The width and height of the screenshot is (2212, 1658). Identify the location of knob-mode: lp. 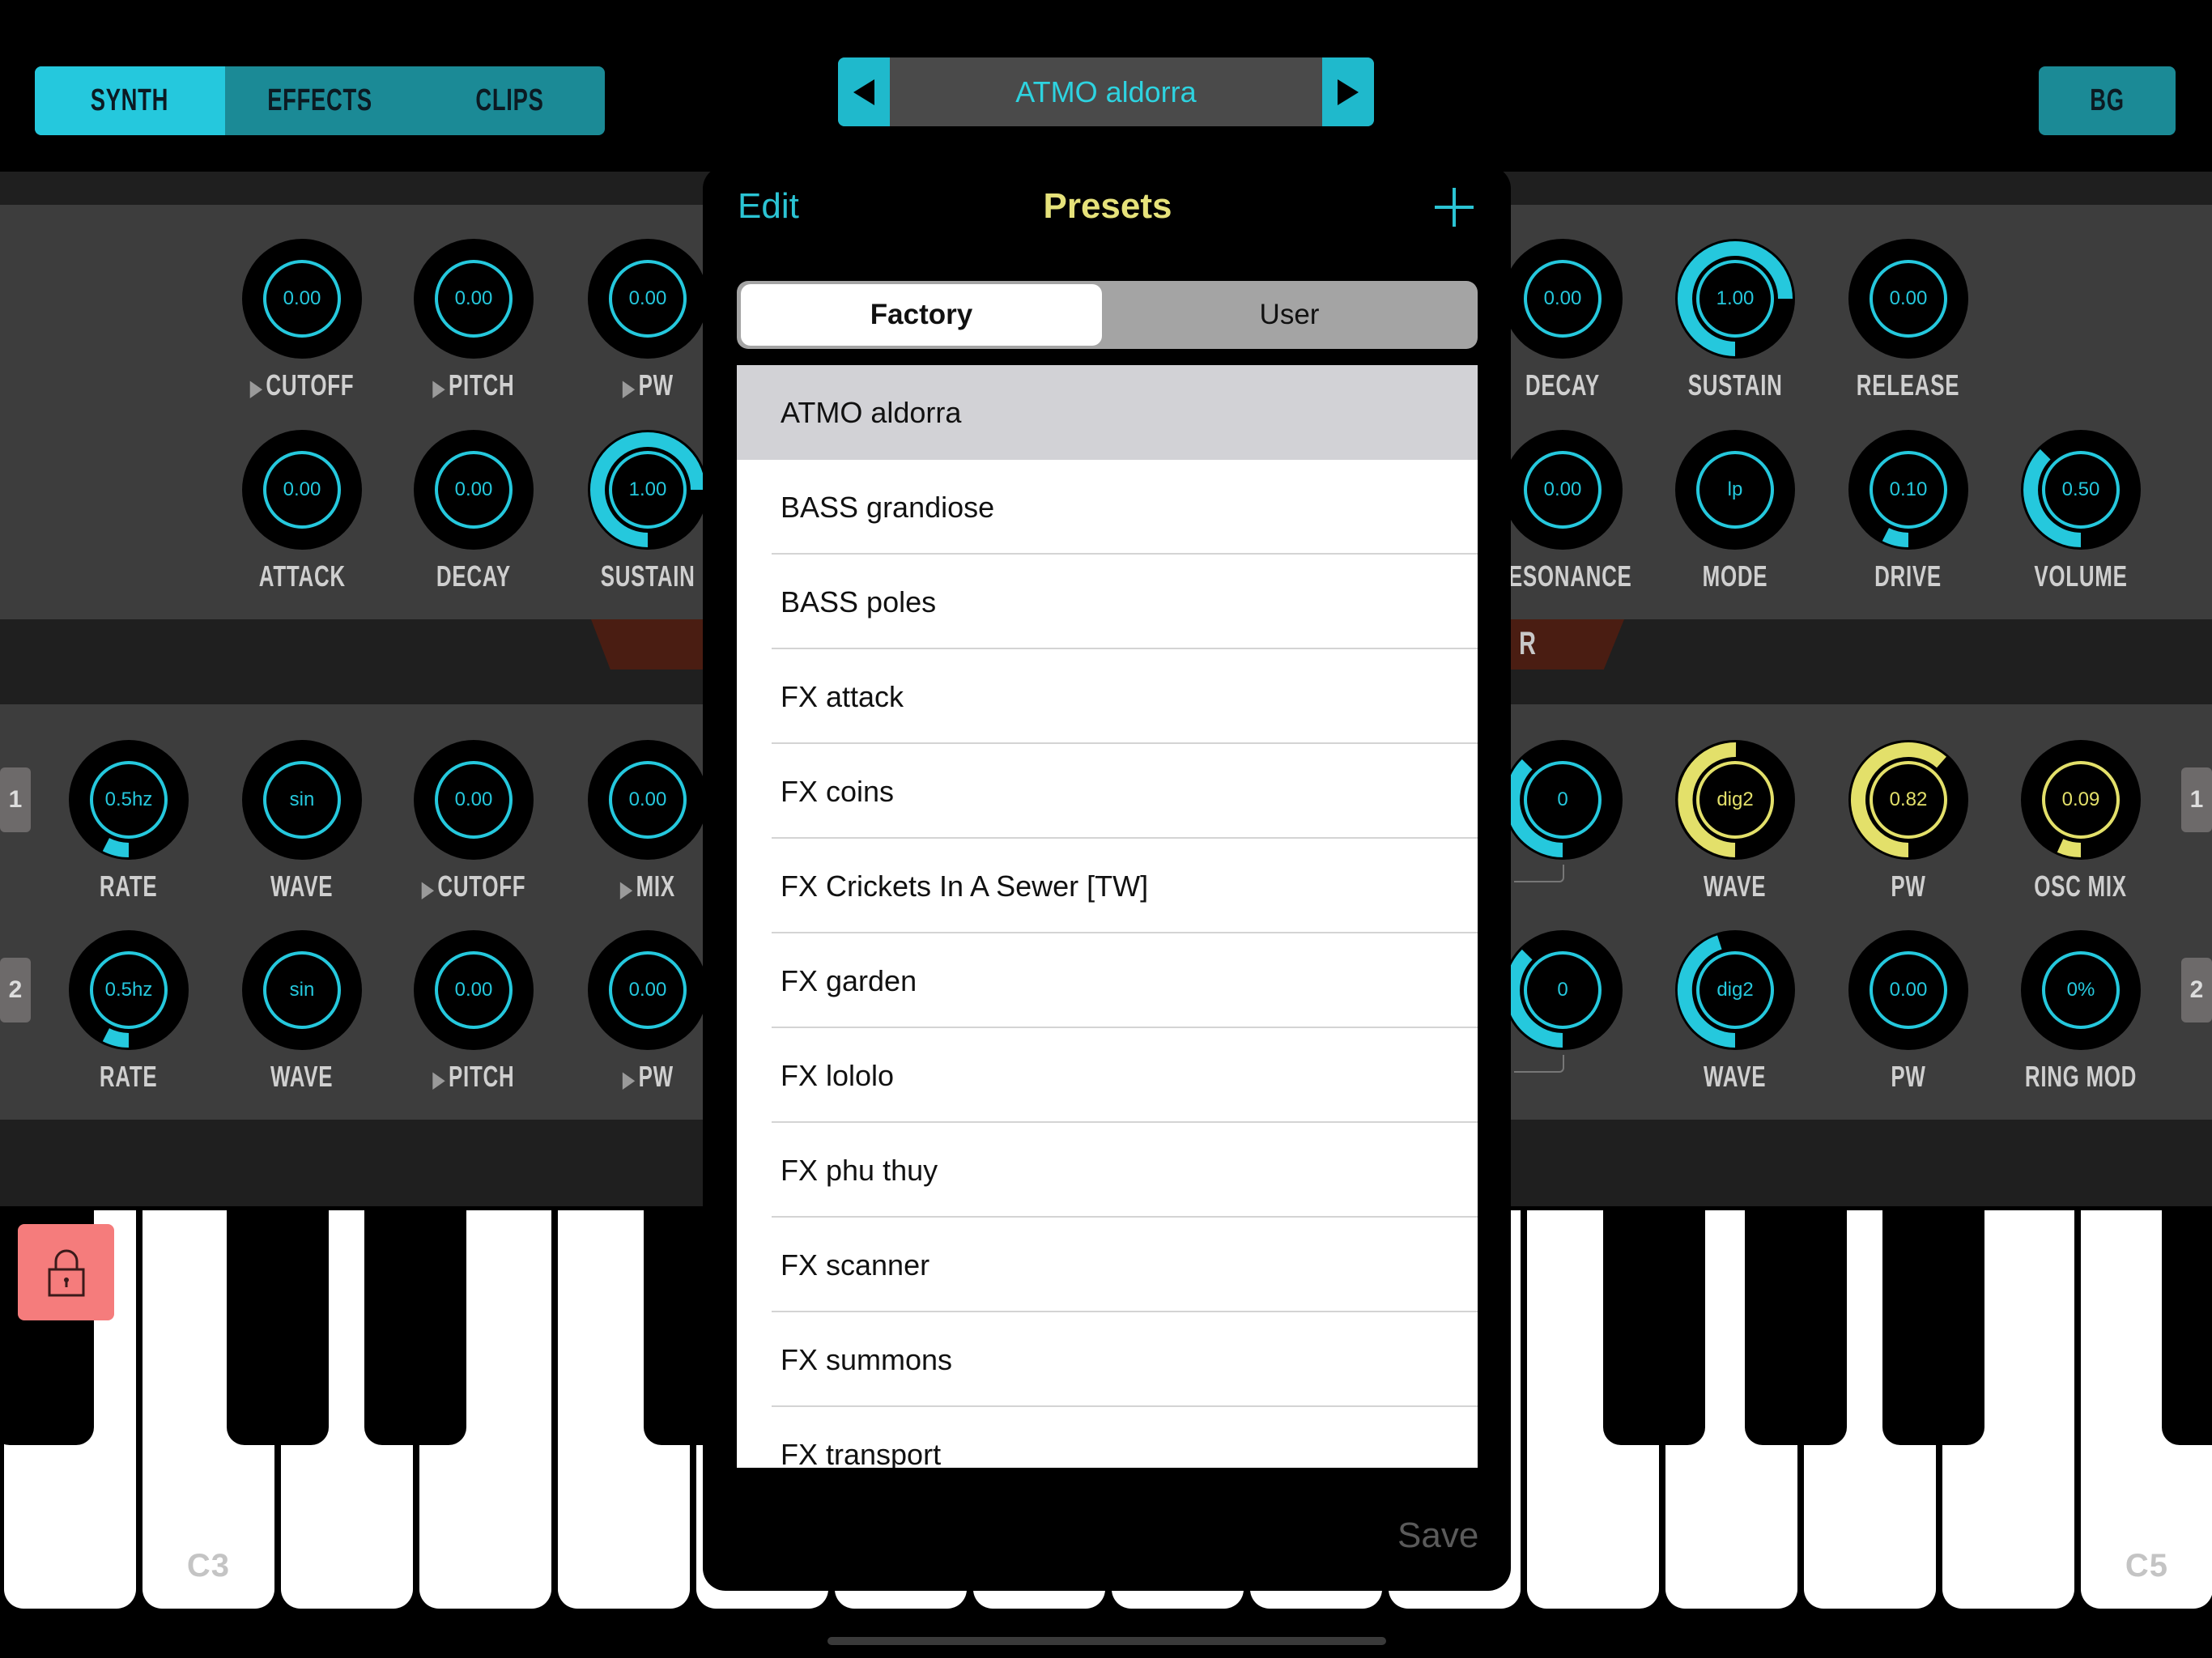
(1735, 490).